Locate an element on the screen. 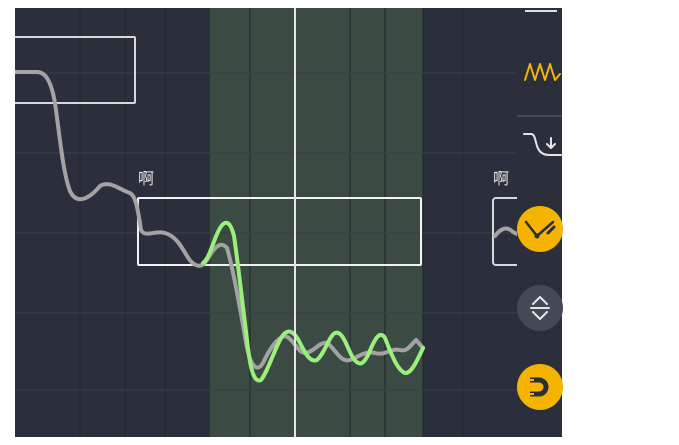 The width and height of the screenshot is (679, 445). pitch-bend-down-icon is located at coordinates (542, 144).